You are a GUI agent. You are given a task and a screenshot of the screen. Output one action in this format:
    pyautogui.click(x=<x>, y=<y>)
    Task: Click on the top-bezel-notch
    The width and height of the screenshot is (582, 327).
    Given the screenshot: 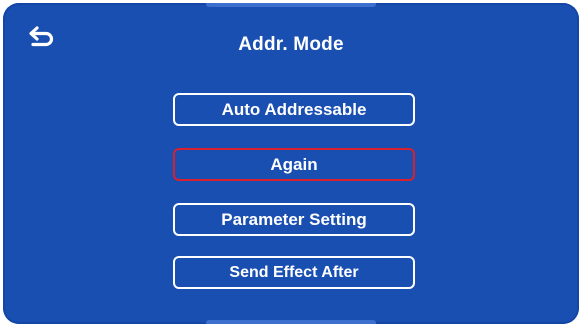 What is the action you would take?
    pyautogui.click(x=291, y=5)
    